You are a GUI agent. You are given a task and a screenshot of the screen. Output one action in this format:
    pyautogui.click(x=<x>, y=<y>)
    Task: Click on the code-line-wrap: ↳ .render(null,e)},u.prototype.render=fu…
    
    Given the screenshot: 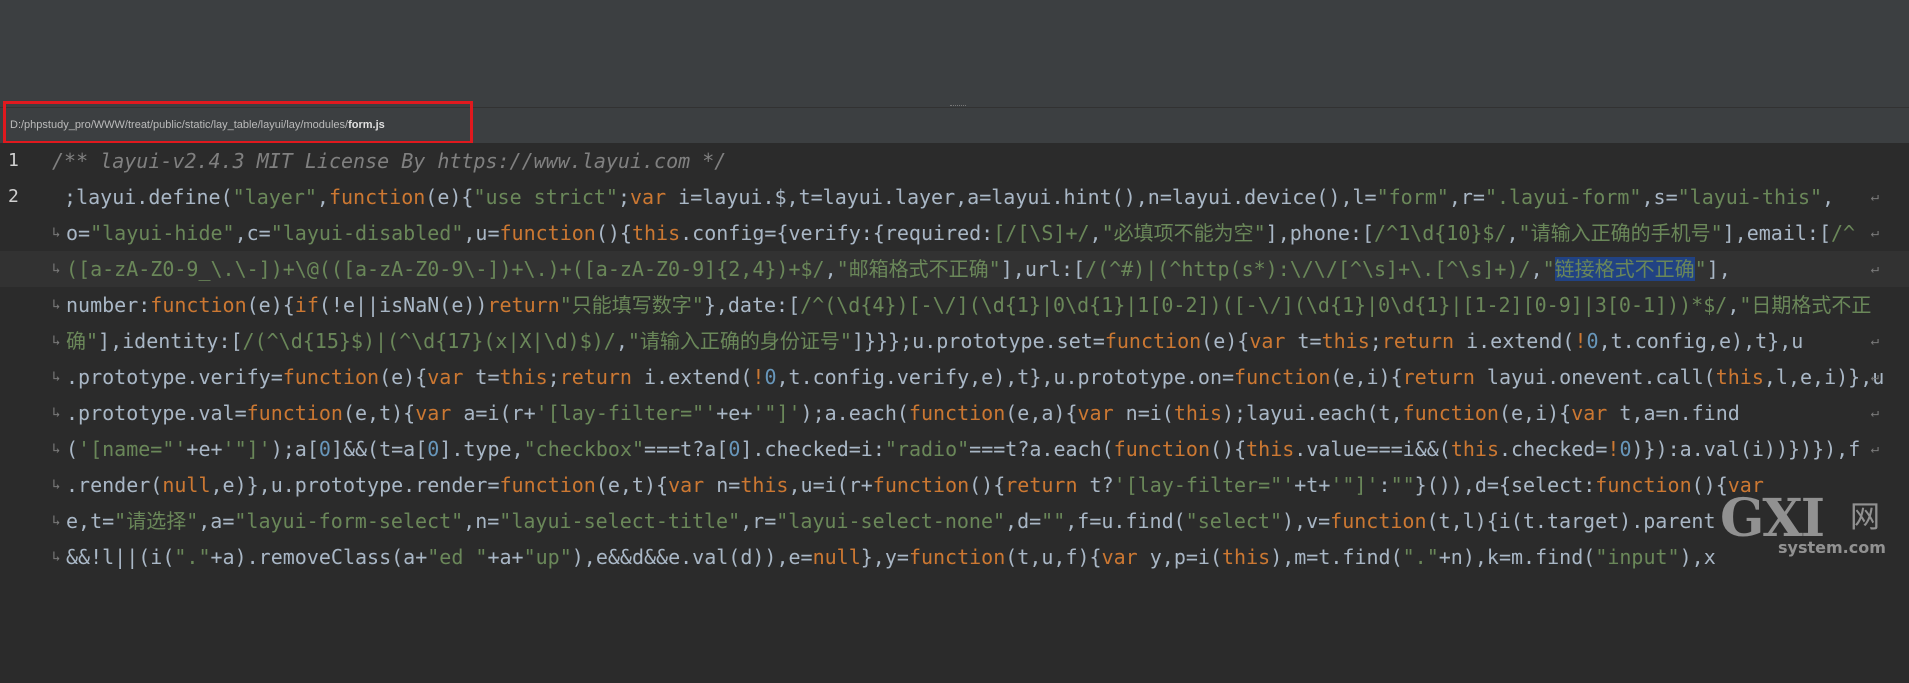 What is the action you would take?
    pyautogui.click(x=954, y=485)
    